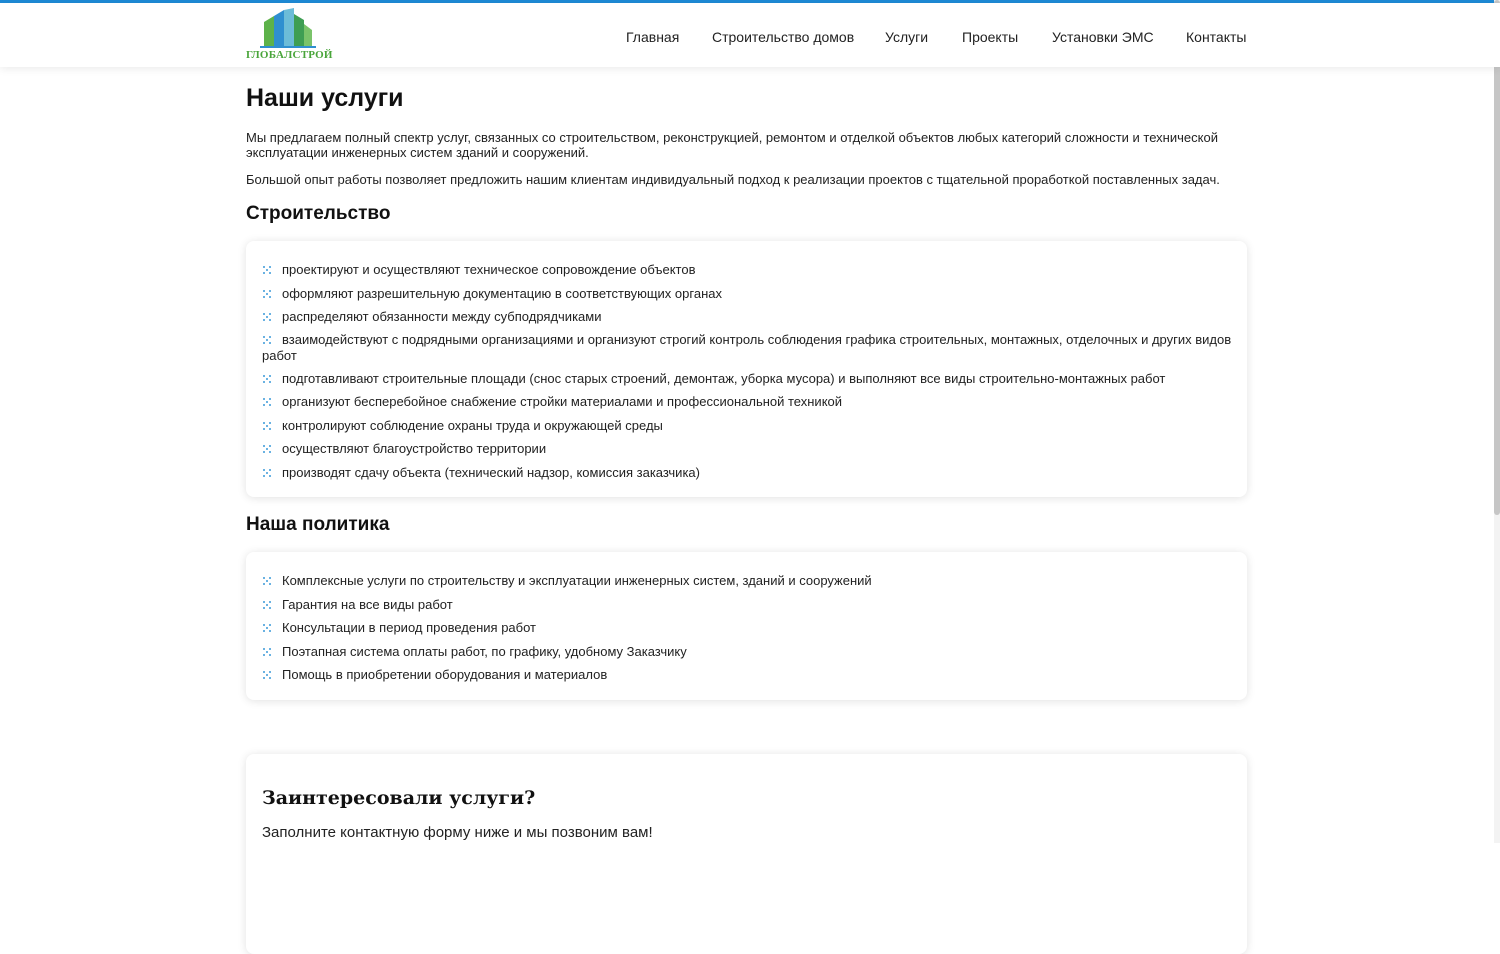  What do you see at coordinates (409, 627) in the screenshot?
I see `policy-item-text: Консультации в период проведения работ` at bounding box center [409, 627].